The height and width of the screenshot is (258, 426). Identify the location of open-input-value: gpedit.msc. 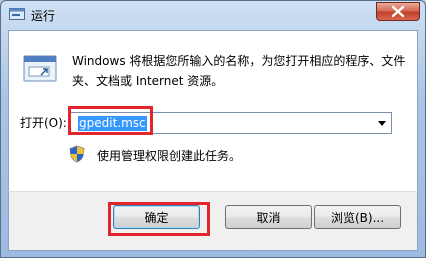
(112, 123).